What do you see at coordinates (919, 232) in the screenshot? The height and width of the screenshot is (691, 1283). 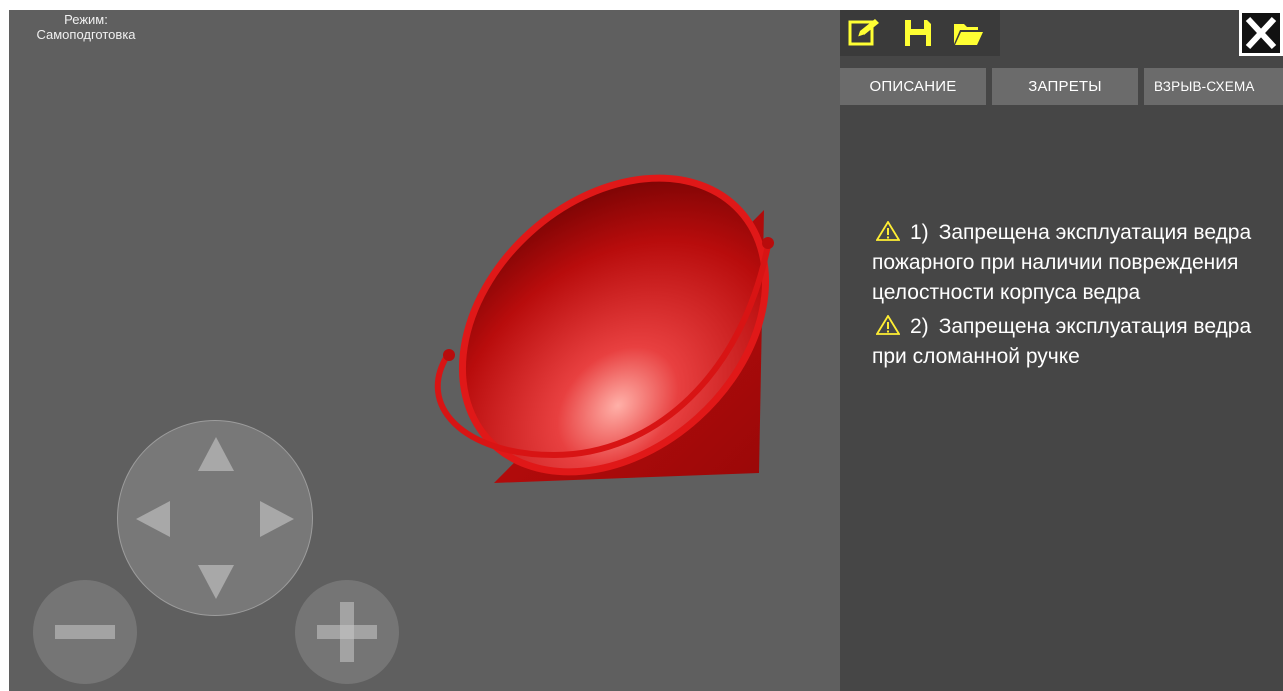 I see `ban-number: 1)` at bounding box center [919, 232].